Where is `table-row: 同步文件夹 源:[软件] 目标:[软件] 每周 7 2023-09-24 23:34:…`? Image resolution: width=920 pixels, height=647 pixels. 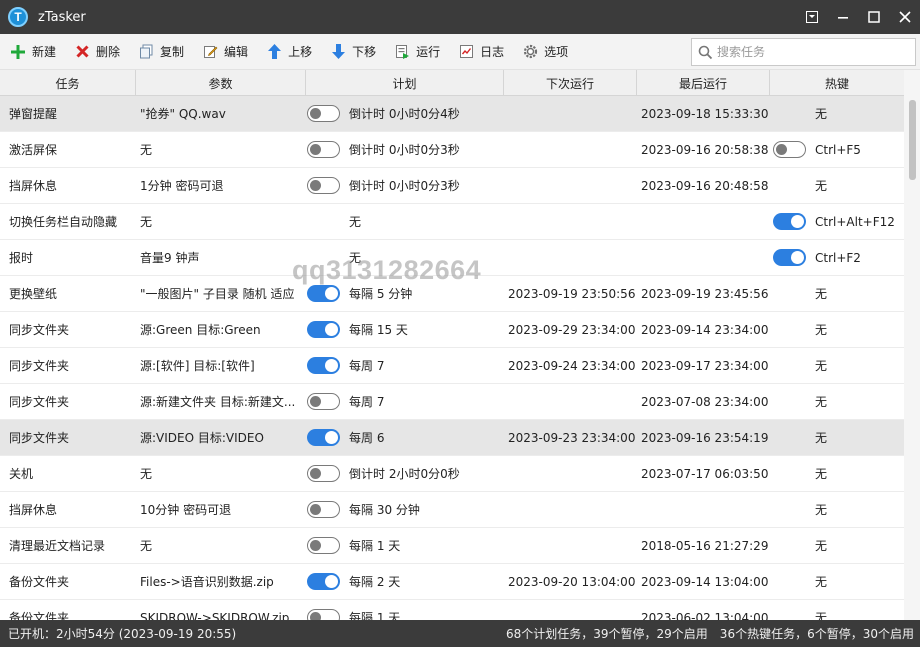 table-row: 同步文件夹 源:[软件] 目标:[软件] 每周 7 2023-09-24 23:34:… is located at coordinates (452, 366).